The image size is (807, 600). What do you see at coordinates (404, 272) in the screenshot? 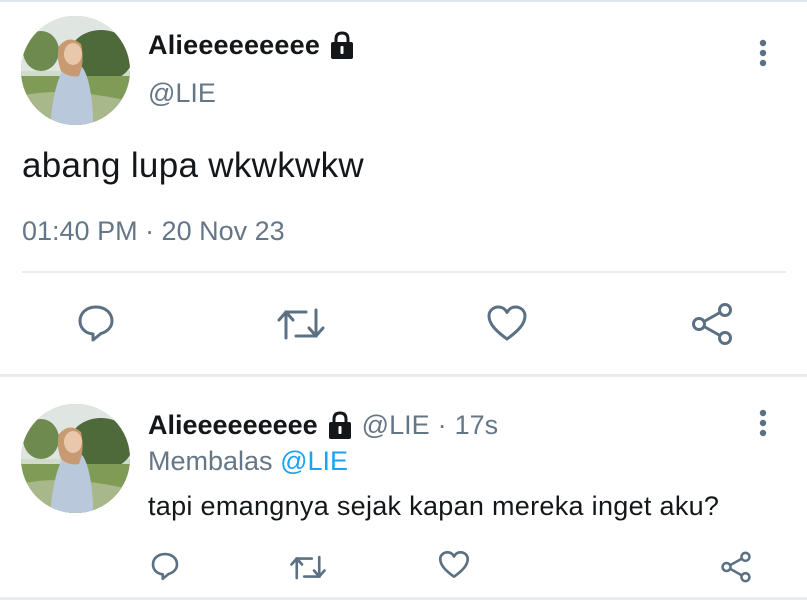
I see `divider` at bounding box center [404, 272].